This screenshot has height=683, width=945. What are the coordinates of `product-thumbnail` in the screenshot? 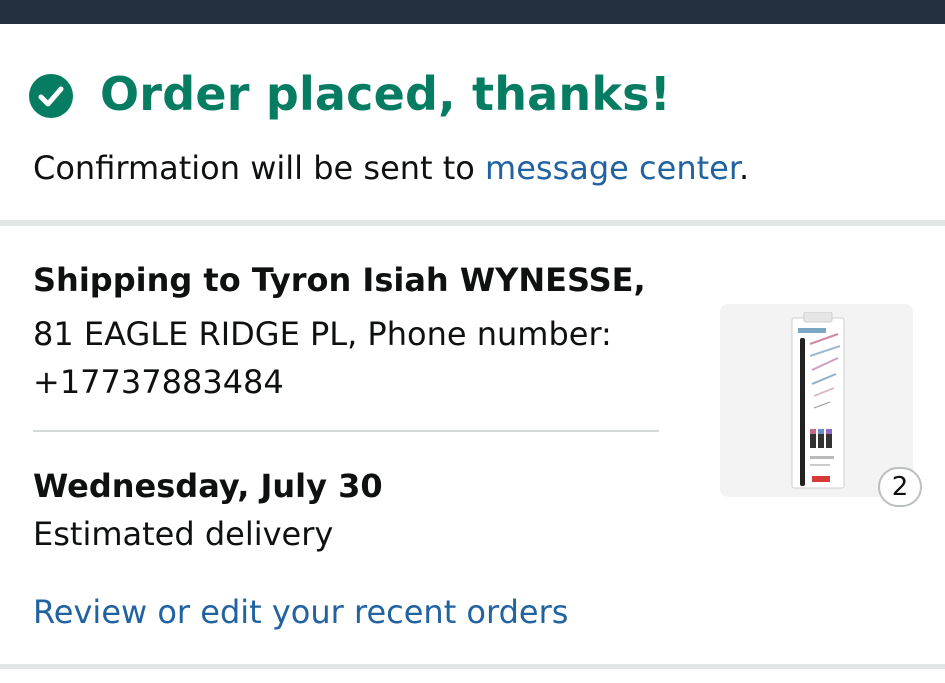 It's located at (816, 400).